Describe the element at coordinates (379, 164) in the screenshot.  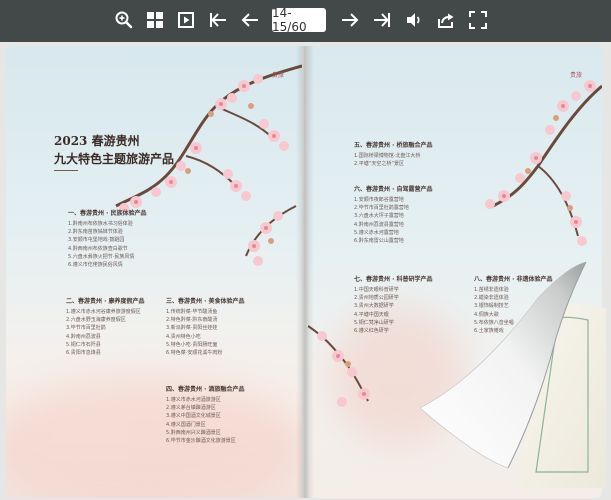
I see `list-item: 2.平塘“天空之桥”景区` at that location.